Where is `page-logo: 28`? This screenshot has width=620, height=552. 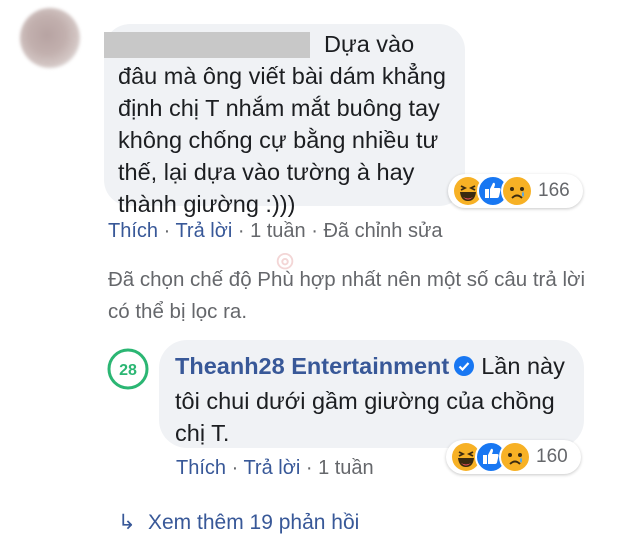 page-logo: 28 is located at coordinates (128, 369).